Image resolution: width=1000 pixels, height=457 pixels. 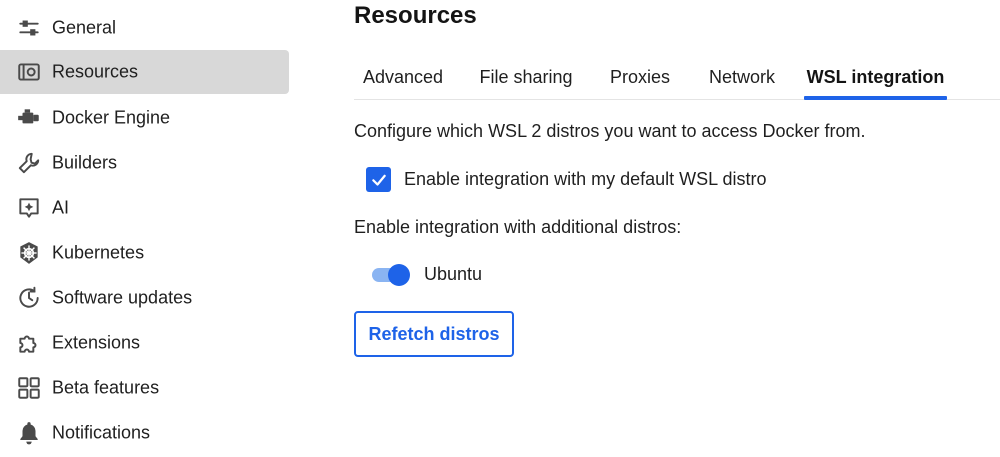 I want to click on grid-icon, so click(x=29, y=388).